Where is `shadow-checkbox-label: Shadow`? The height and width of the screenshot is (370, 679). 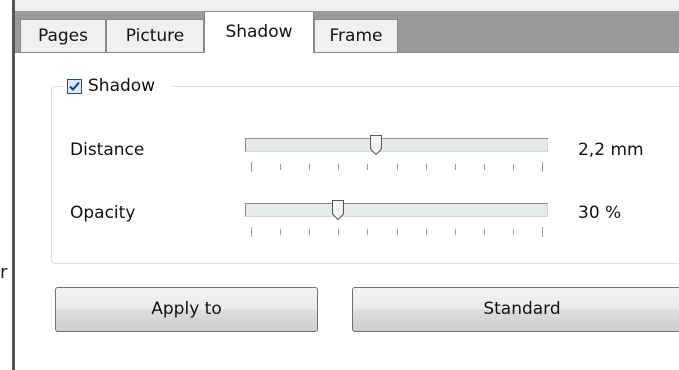
shadow-checkbox-label: Shadow is located at coordinates (122, 86).